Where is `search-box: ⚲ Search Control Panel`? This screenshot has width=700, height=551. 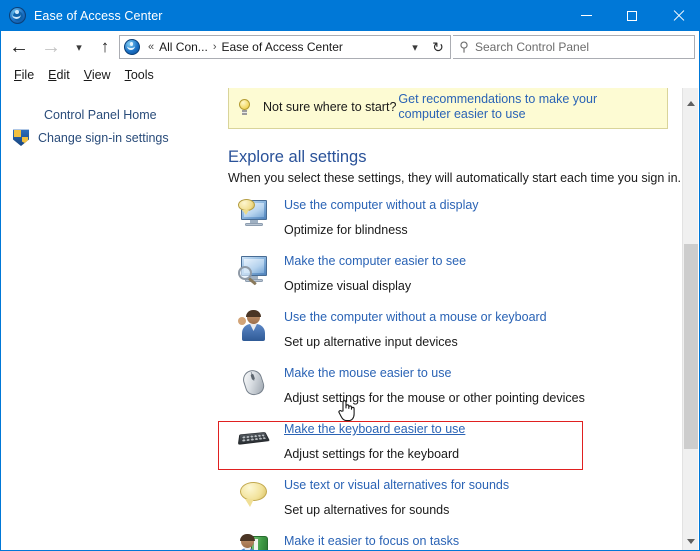
search-box: ⚲ Search Control Panel is located at coordinates (574, 47).